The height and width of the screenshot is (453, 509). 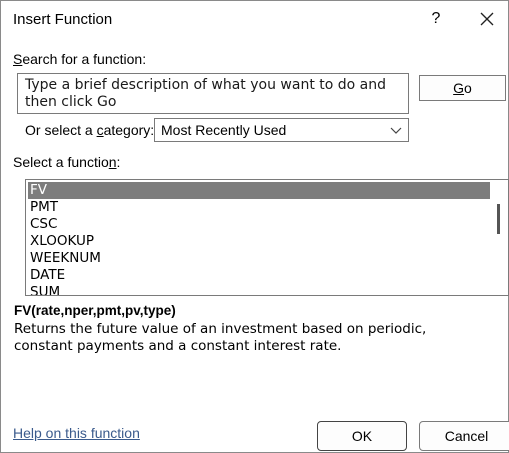 What do you see at coordinates (259, 224) in the screenshot?
I see `list-item: CSC` at bounding box center [259, 224].